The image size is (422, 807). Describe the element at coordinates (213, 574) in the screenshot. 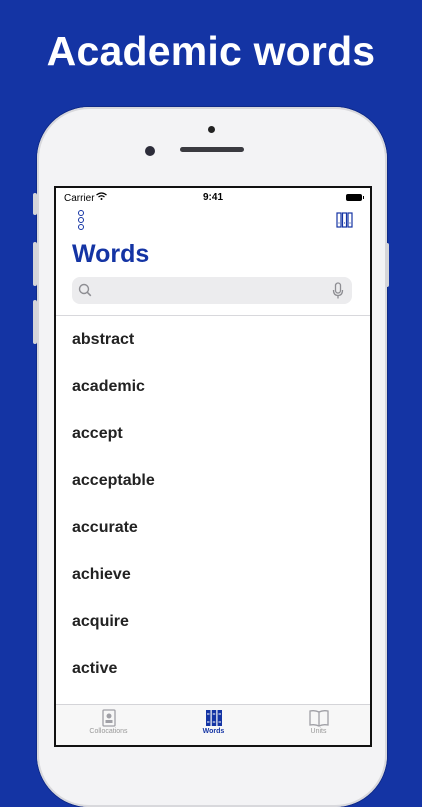

I see `list-item: achieve` at that location.